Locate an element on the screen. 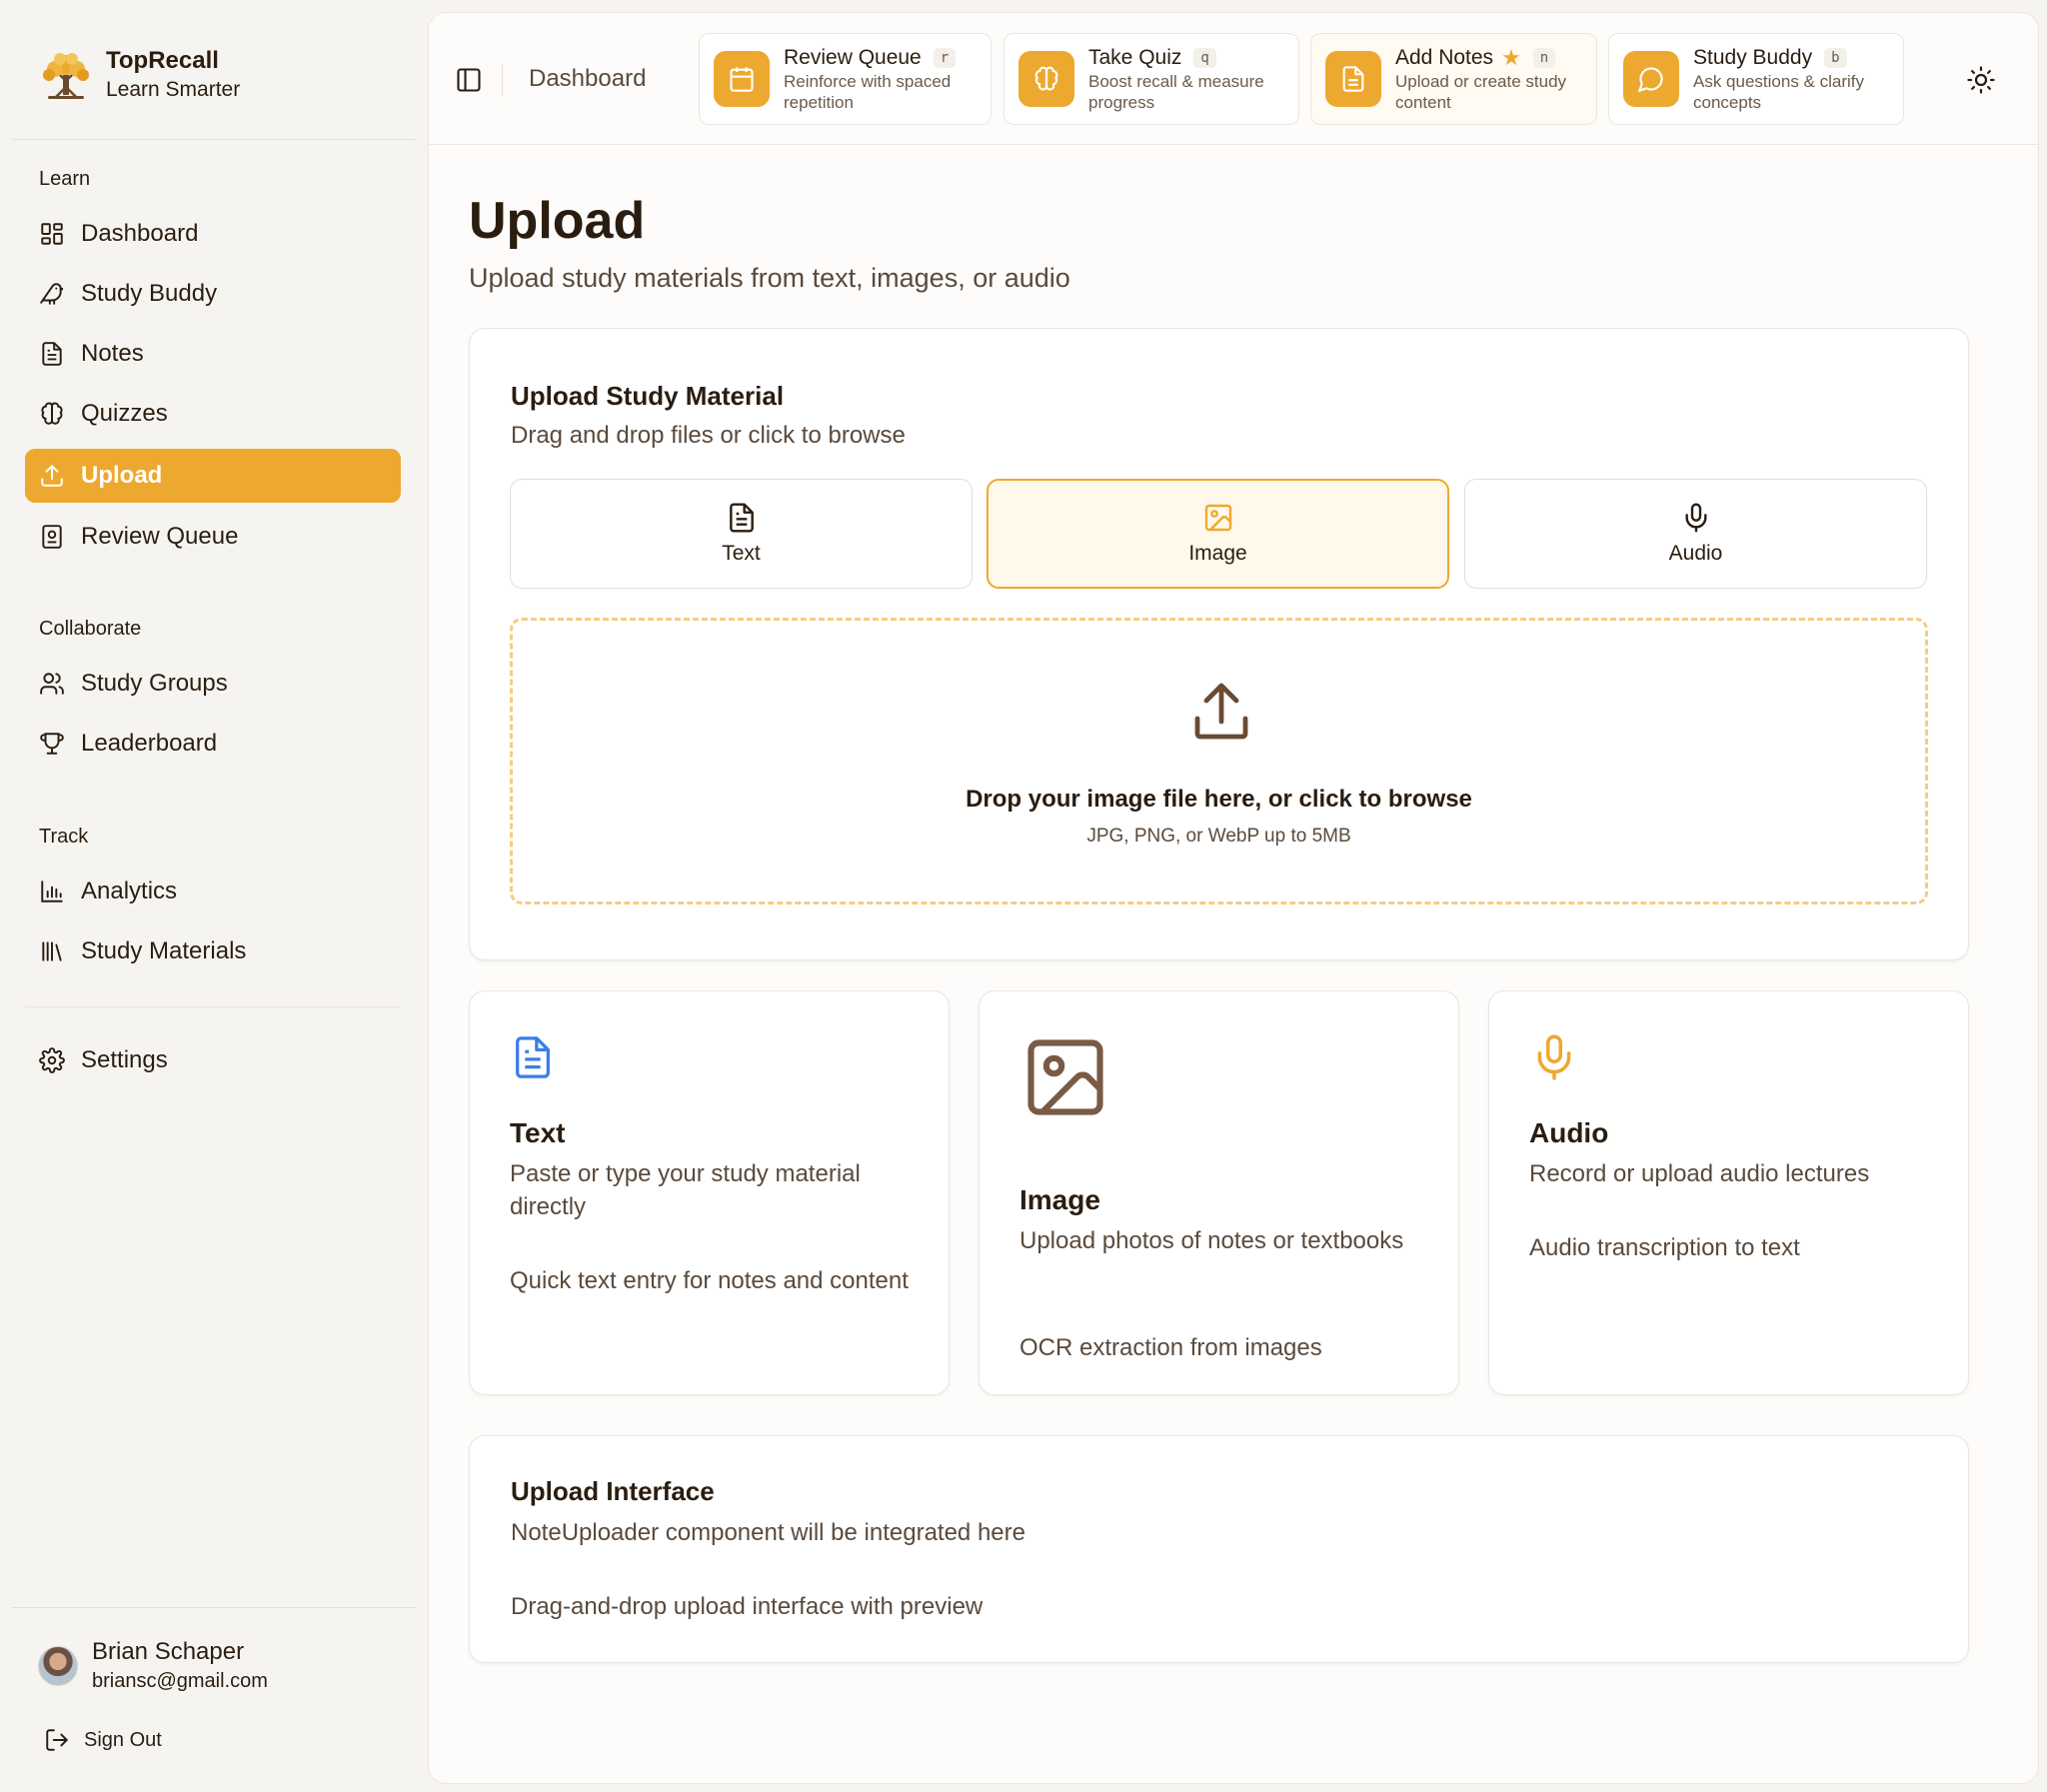 The image size is (2047, 1792). sidebar-item-study-groups: Study Groups is located at coordinates (213, 684).